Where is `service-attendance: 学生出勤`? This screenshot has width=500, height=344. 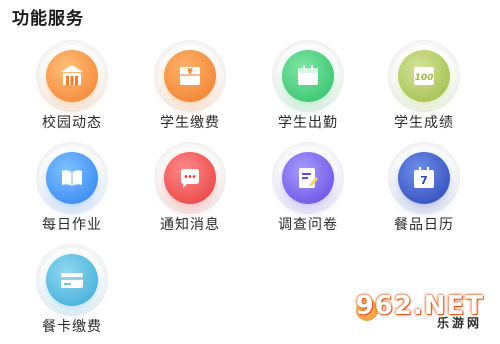 service-attendance: 学生出勤 is located at coordinates (308, 90).